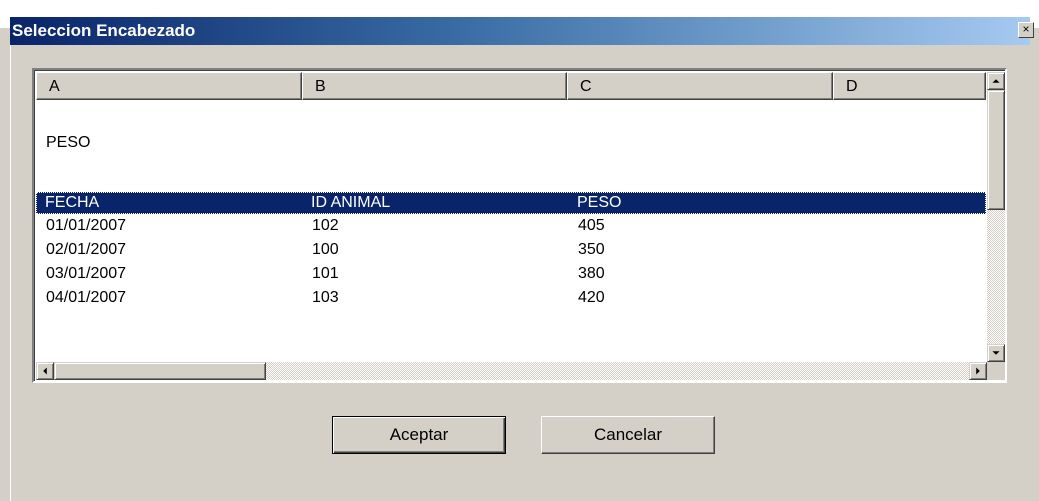 This screenshot has width=1039, height=501. I want to click on column-header: A B C D, so click(511, 87).